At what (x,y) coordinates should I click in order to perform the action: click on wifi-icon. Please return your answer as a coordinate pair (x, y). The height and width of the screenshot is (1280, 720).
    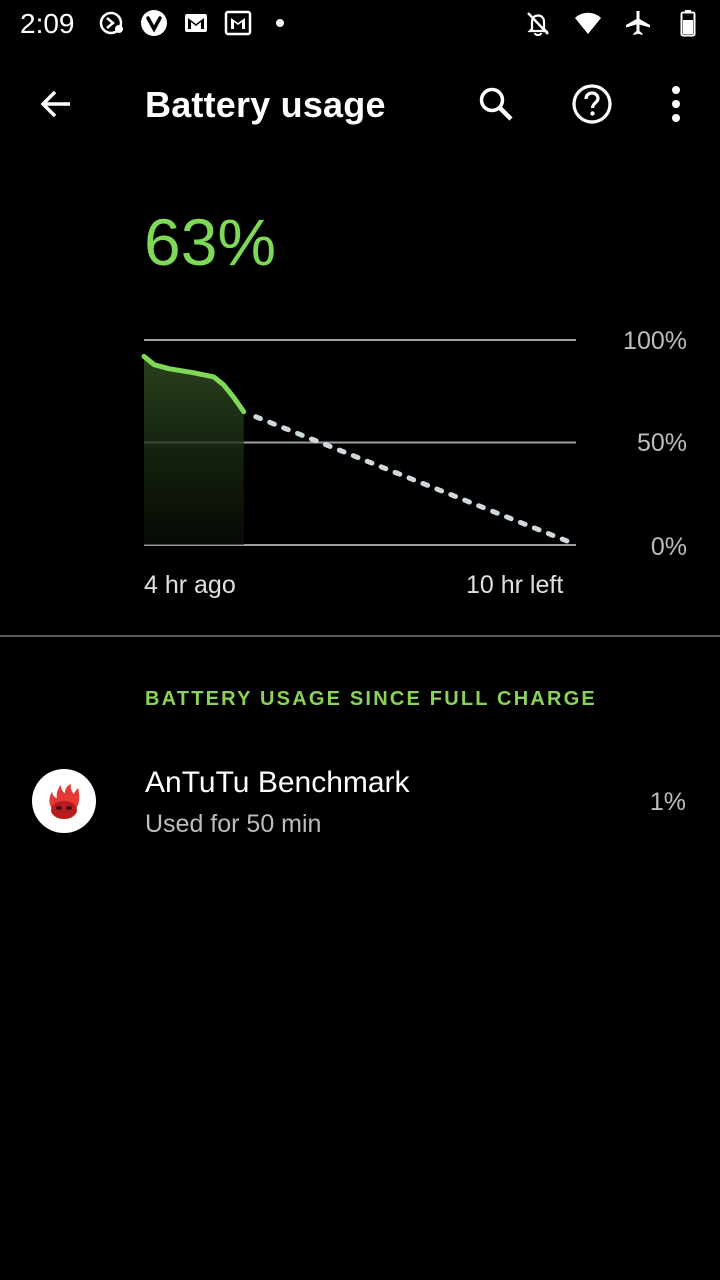
    Looking at the image, I should click on (588, 23).